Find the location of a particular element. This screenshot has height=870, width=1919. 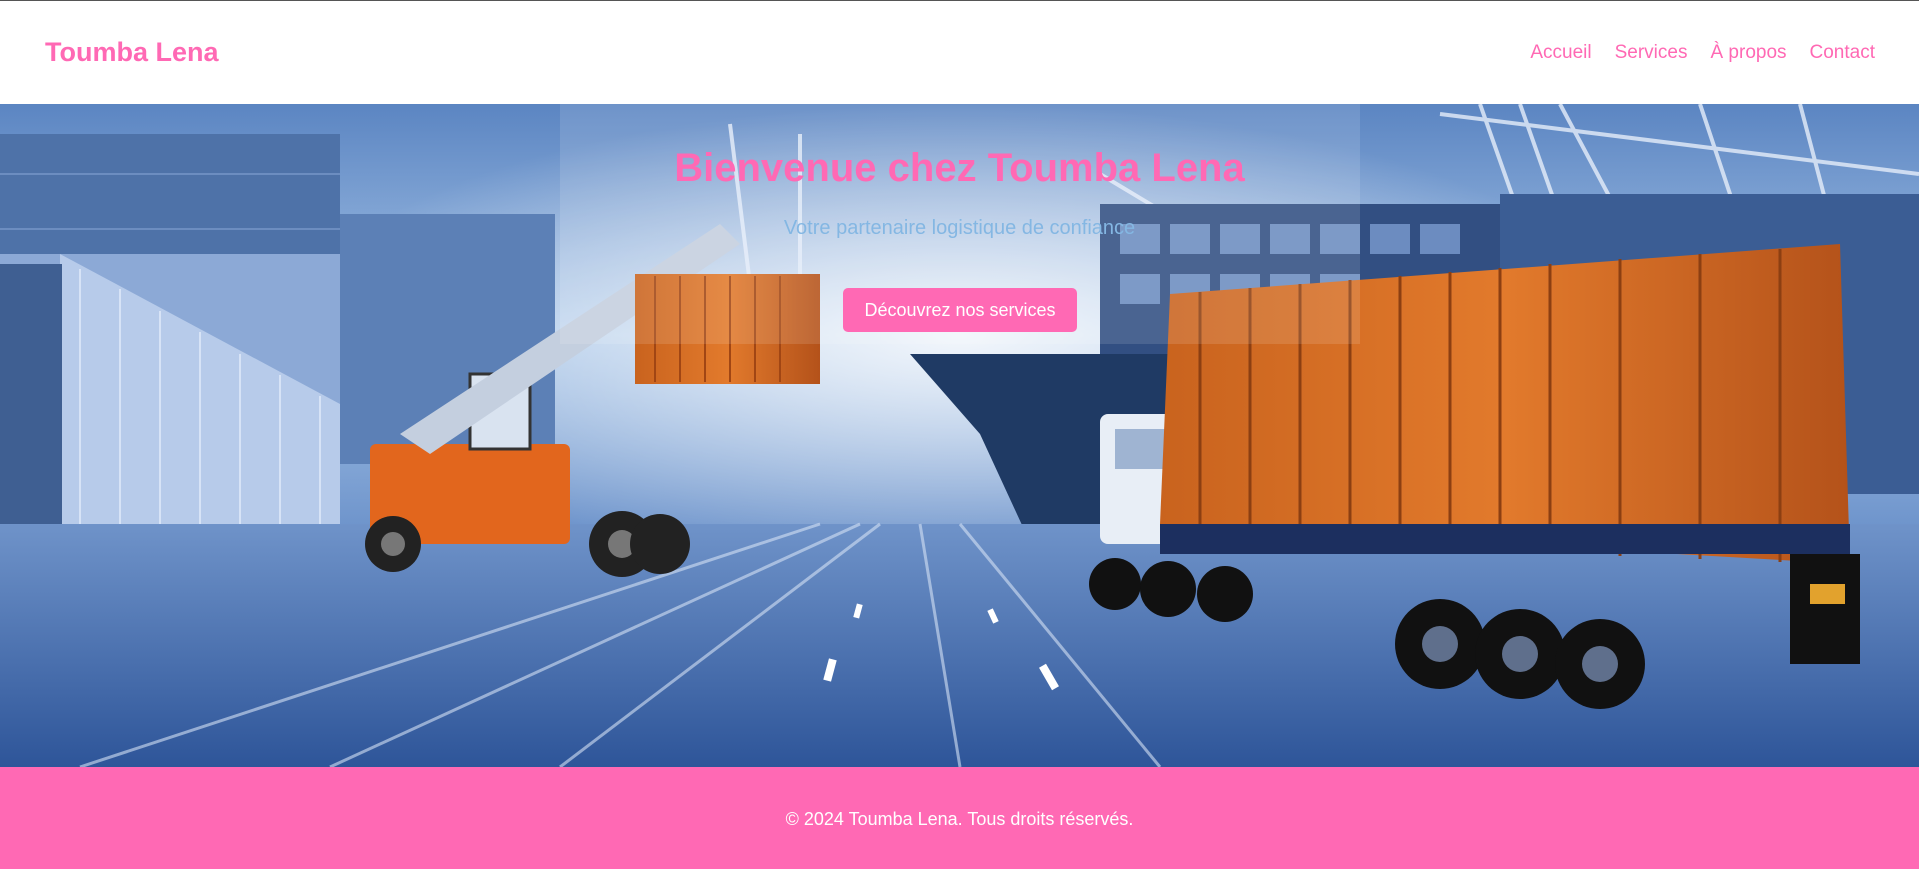

hero-title: Bienvenue chez Toumba Lena is located at coordinates (959, 168).